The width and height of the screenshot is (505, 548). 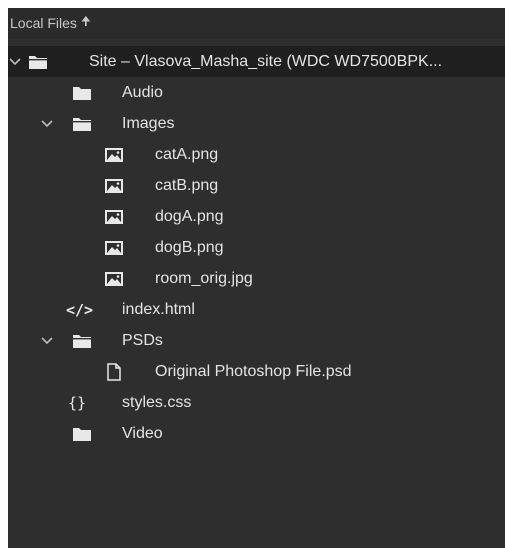 What do you see at coordinates (148, 123) in the screenshot?
I see `tree-item-label: Images` at bounding box center [148, 123].